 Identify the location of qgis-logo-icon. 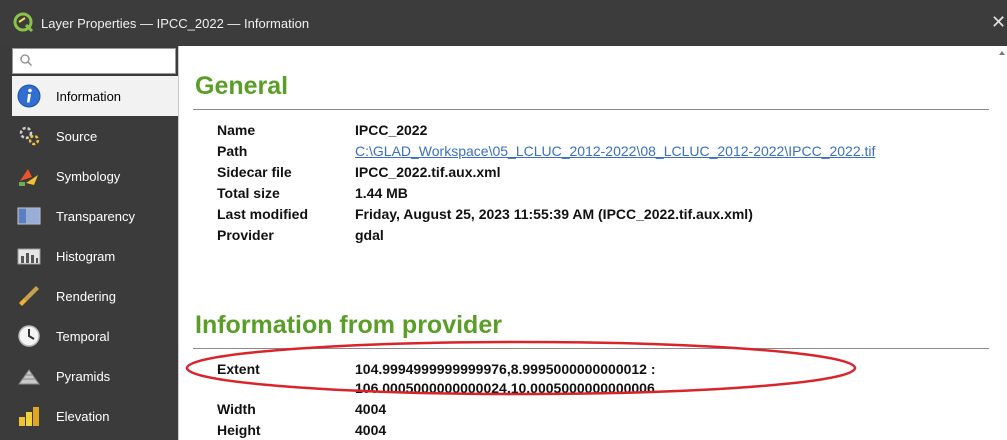
(23, 22).